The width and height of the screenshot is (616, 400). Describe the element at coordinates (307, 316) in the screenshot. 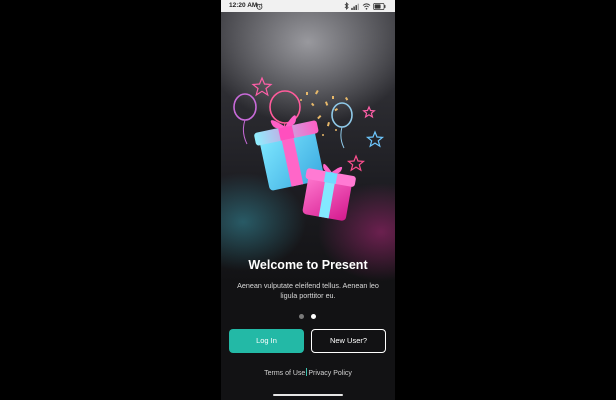

I see `page-indicator` at that location.